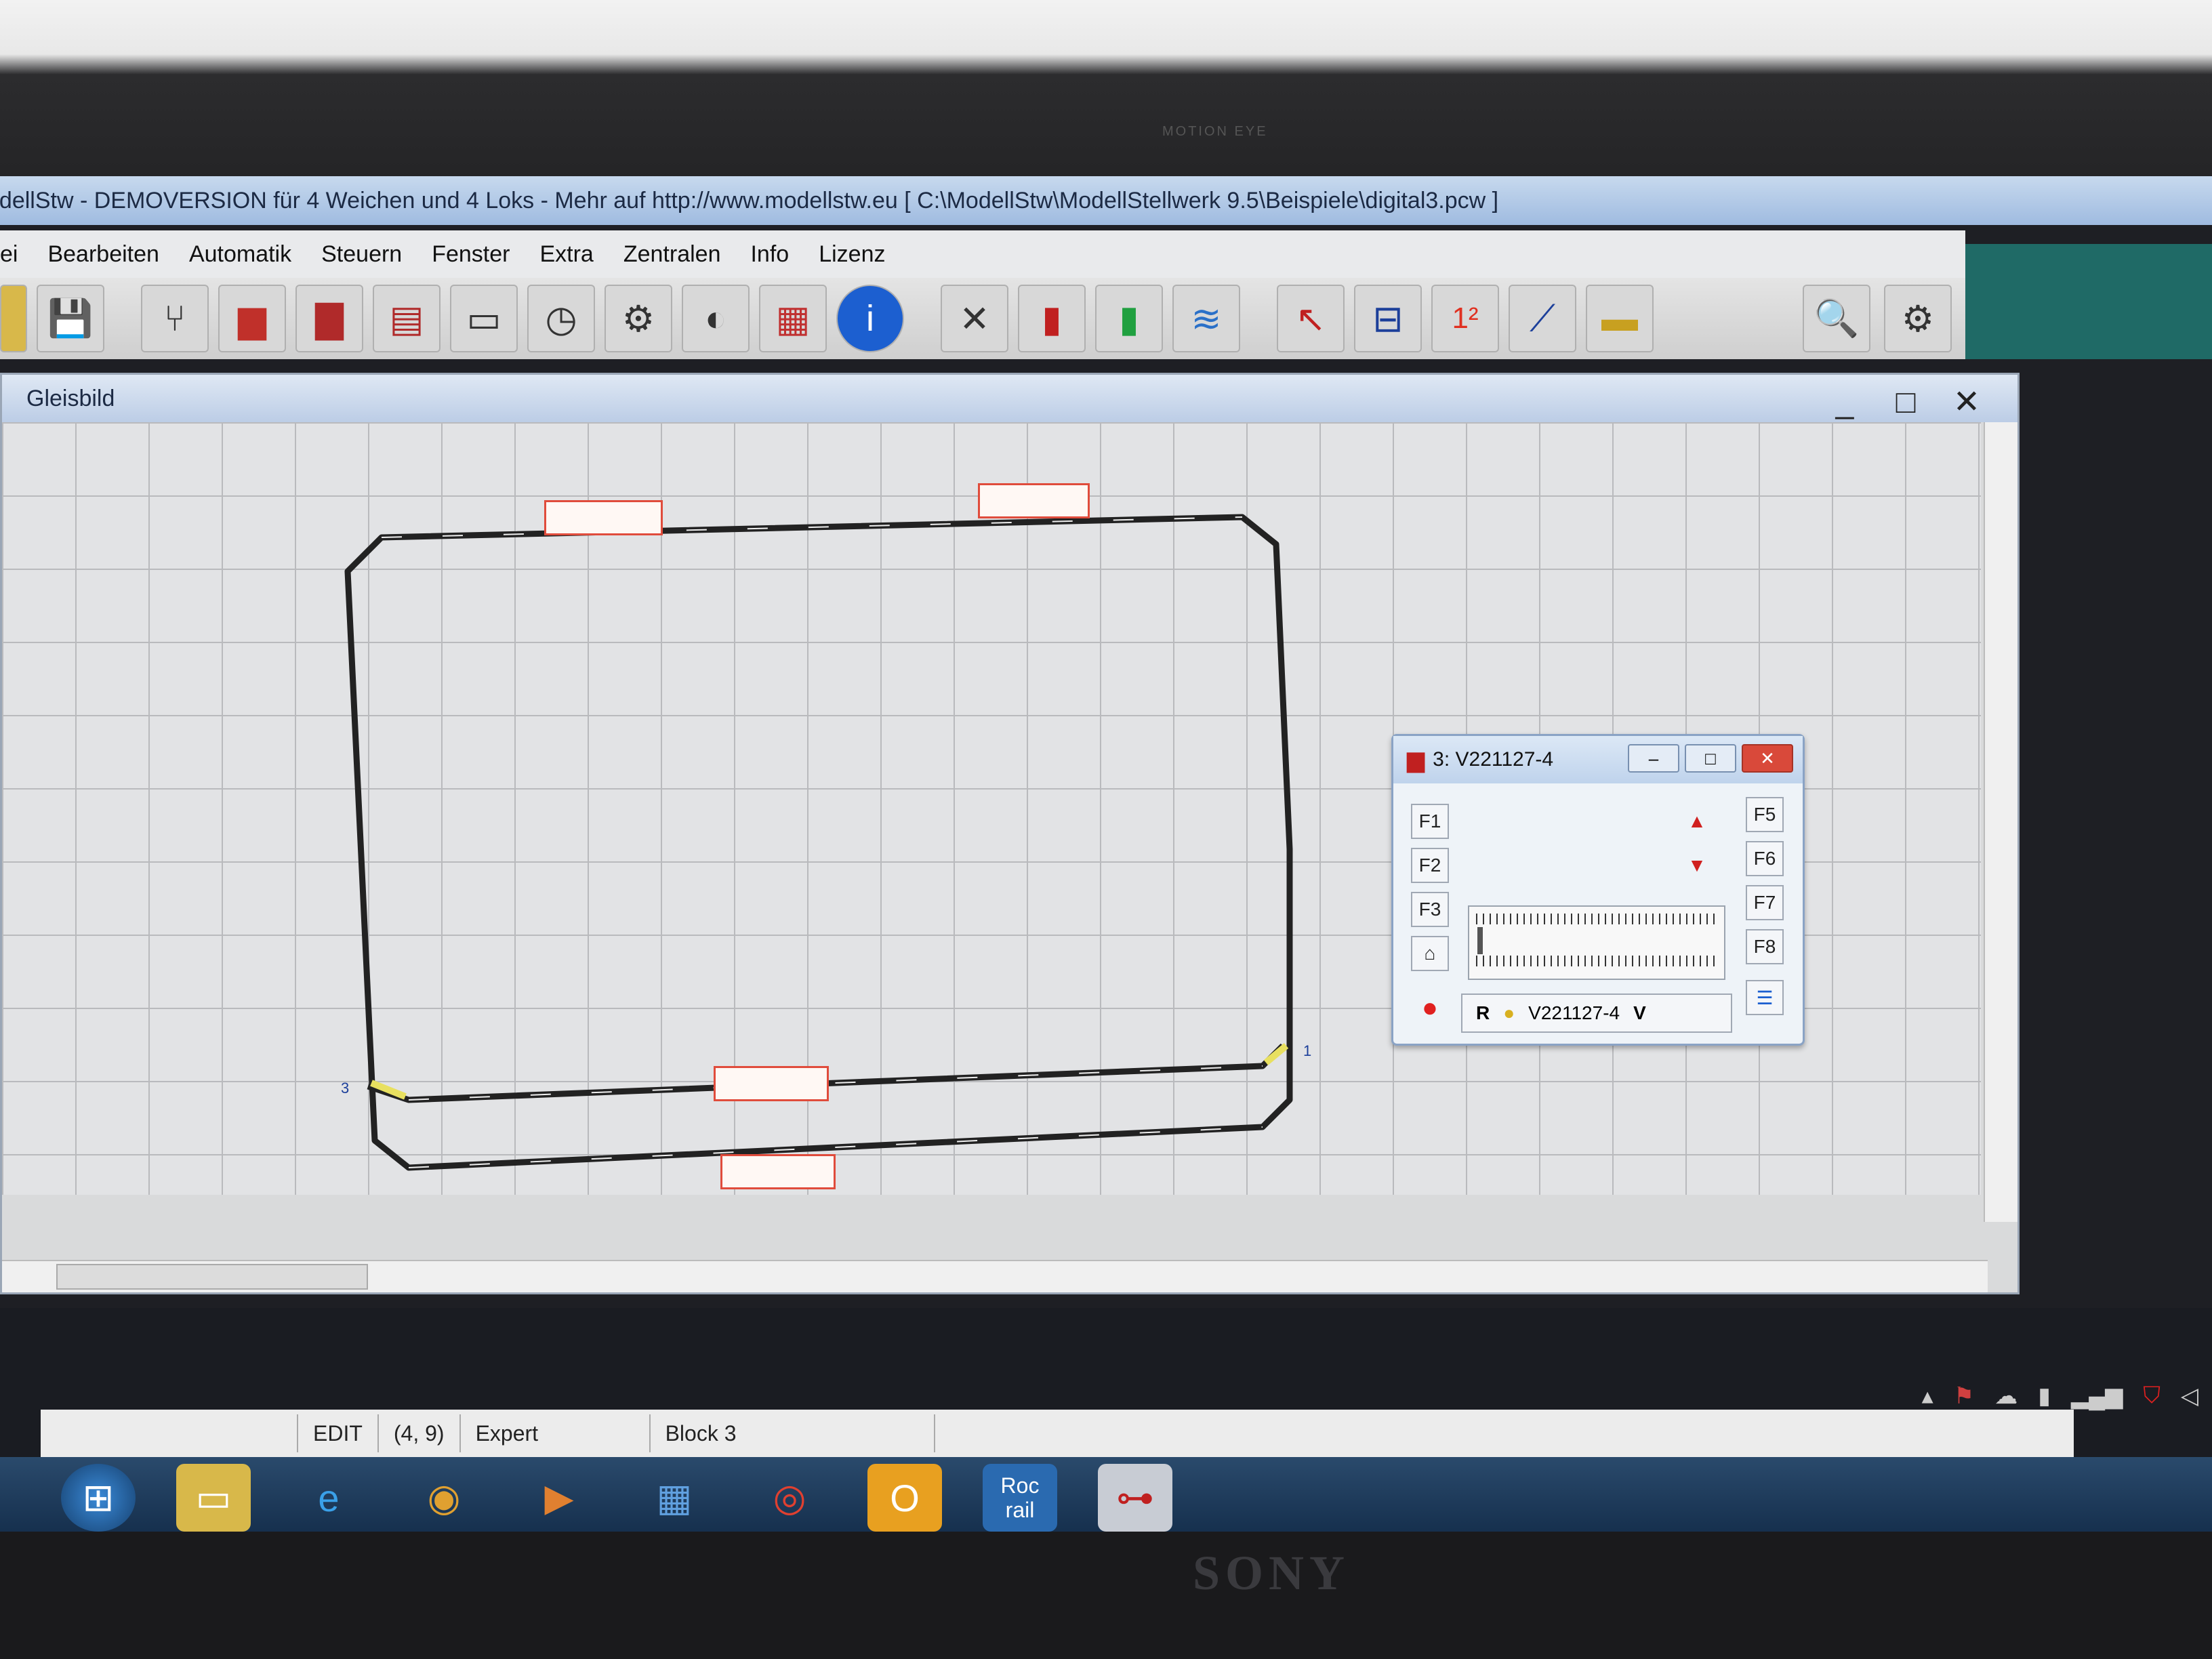  Describe the element at coordinates (1311, 318) in the screenshot. I see `cursor-icon: ↖` at that location.